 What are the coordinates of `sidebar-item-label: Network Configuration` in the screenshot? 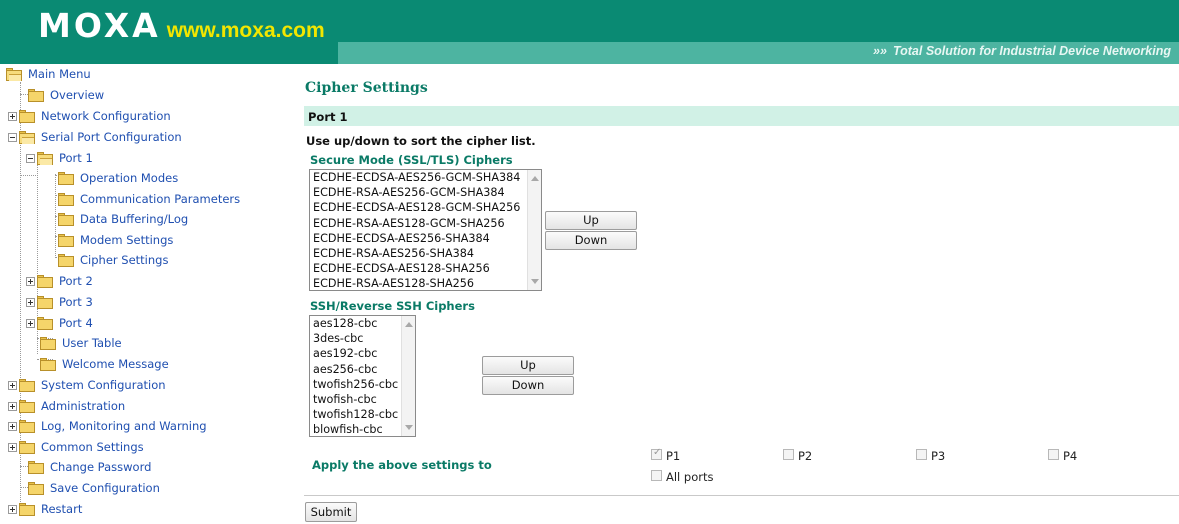 It's located at (106, 116).